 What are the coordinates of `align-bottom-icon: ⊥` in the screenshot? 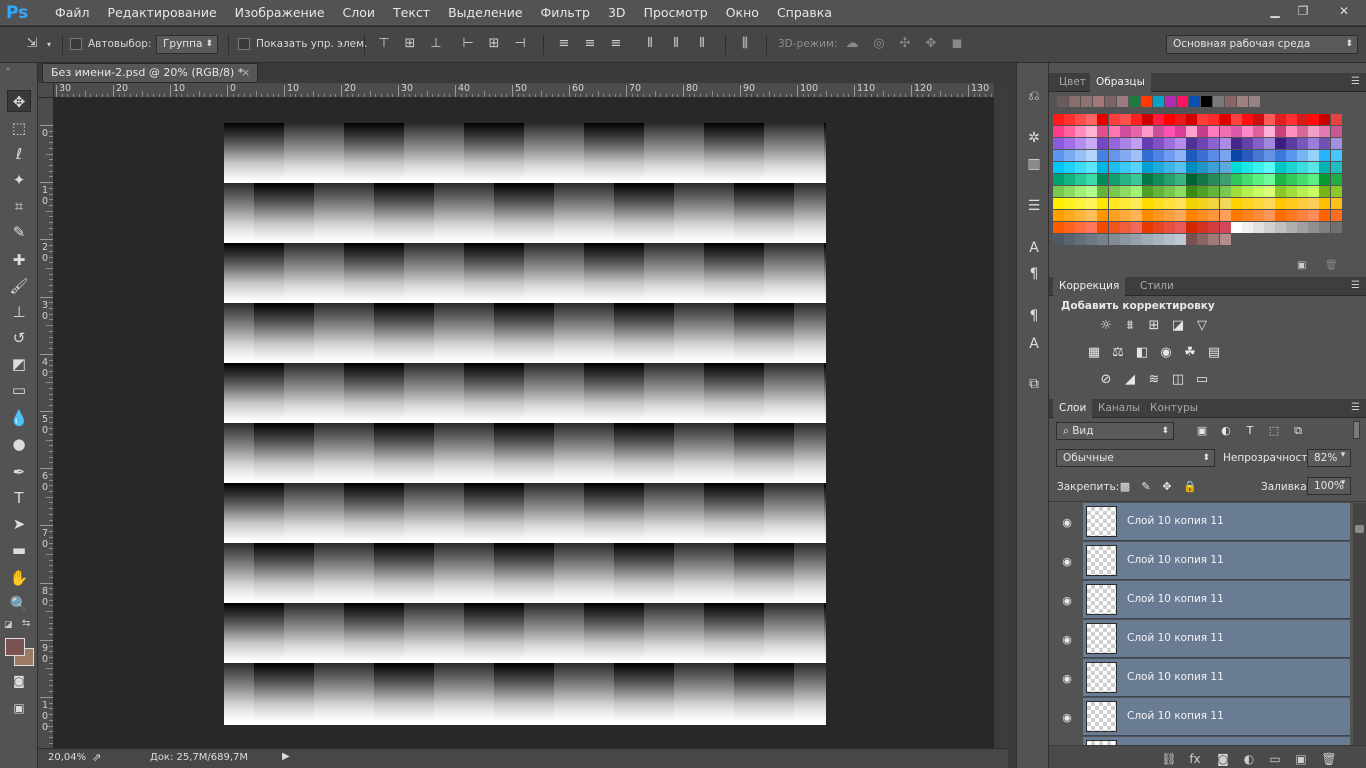 It's located at (436, 44).